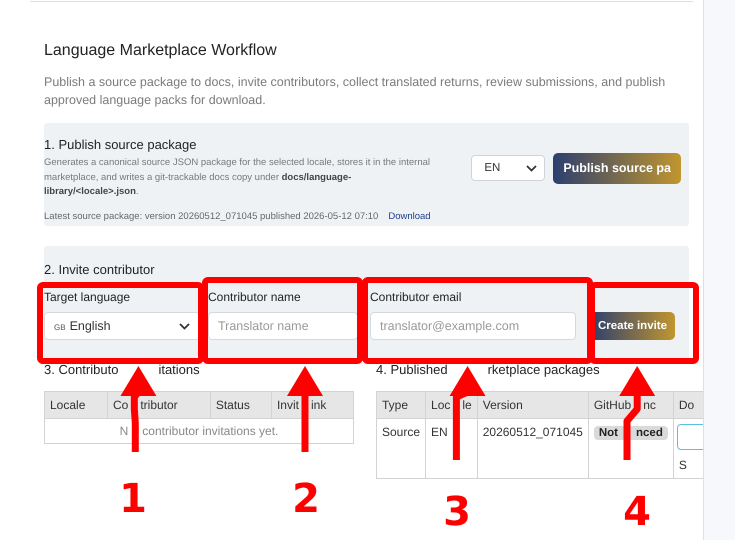 This screenshot has width=735, height=540. Describe the element at coordinates (617, 168) in the screenshot. I see `publish-button: Publish source pa` at that location.